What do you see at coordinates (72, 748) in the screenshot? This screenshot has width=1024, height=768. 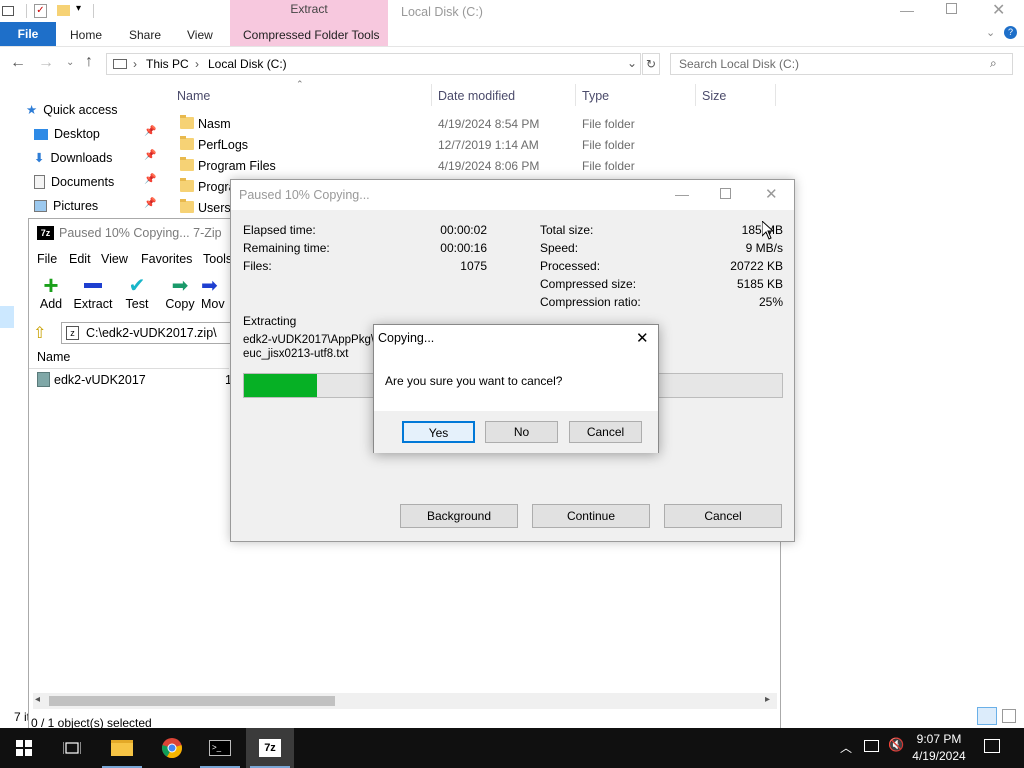 I see `task-view-button` at bounding box center [72, 748].